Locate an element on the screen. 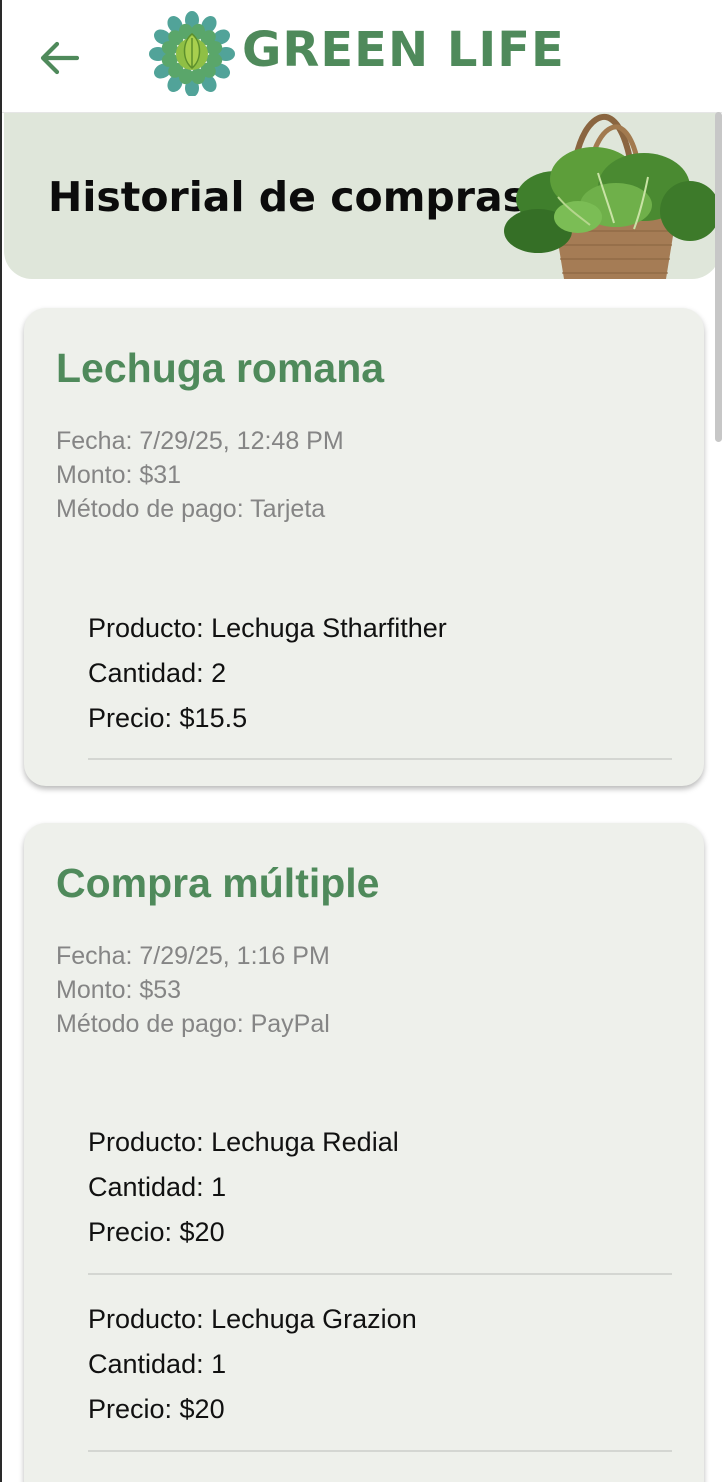 The width and height of the screenshot is (722, 1482). purchase-payment-method: Método de pago: Tarjeta is located at coordinates (191, 509).